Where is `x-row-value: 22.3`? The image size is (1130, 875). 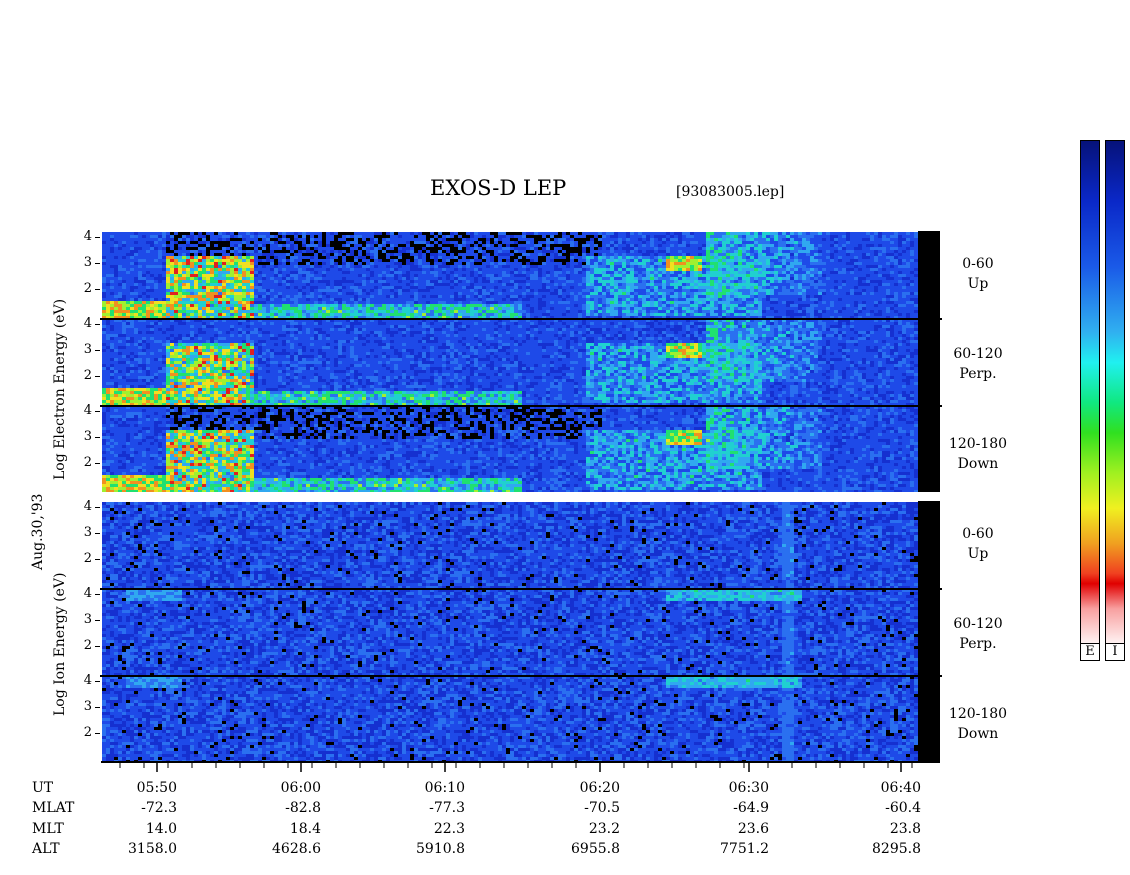 x-row-value: 22.3 is located at coordinates (420, 829).